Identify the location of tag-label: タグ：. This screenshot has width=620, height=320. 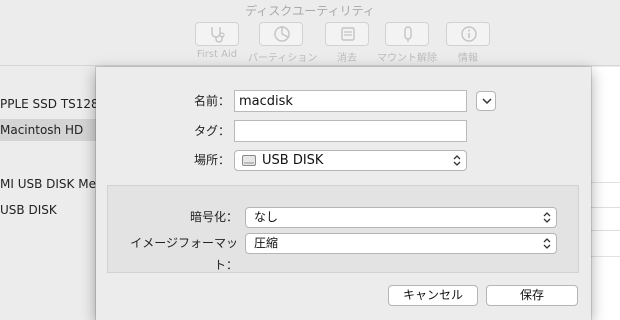
(211, 131).